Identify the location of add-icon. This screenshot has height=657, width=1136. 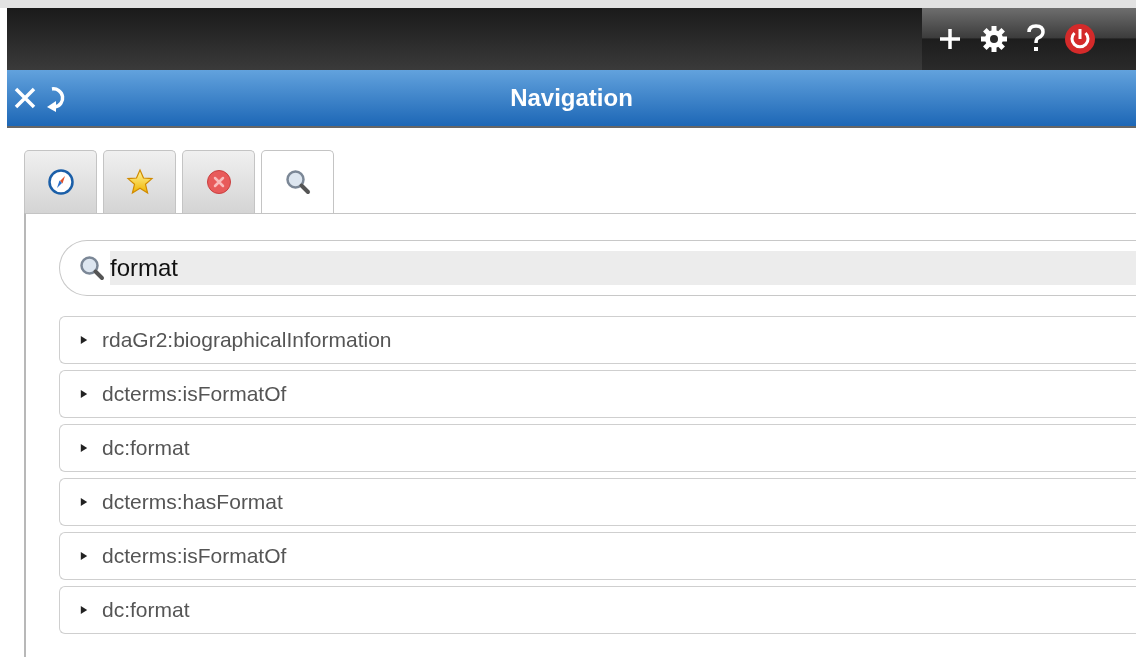
(950, 39).